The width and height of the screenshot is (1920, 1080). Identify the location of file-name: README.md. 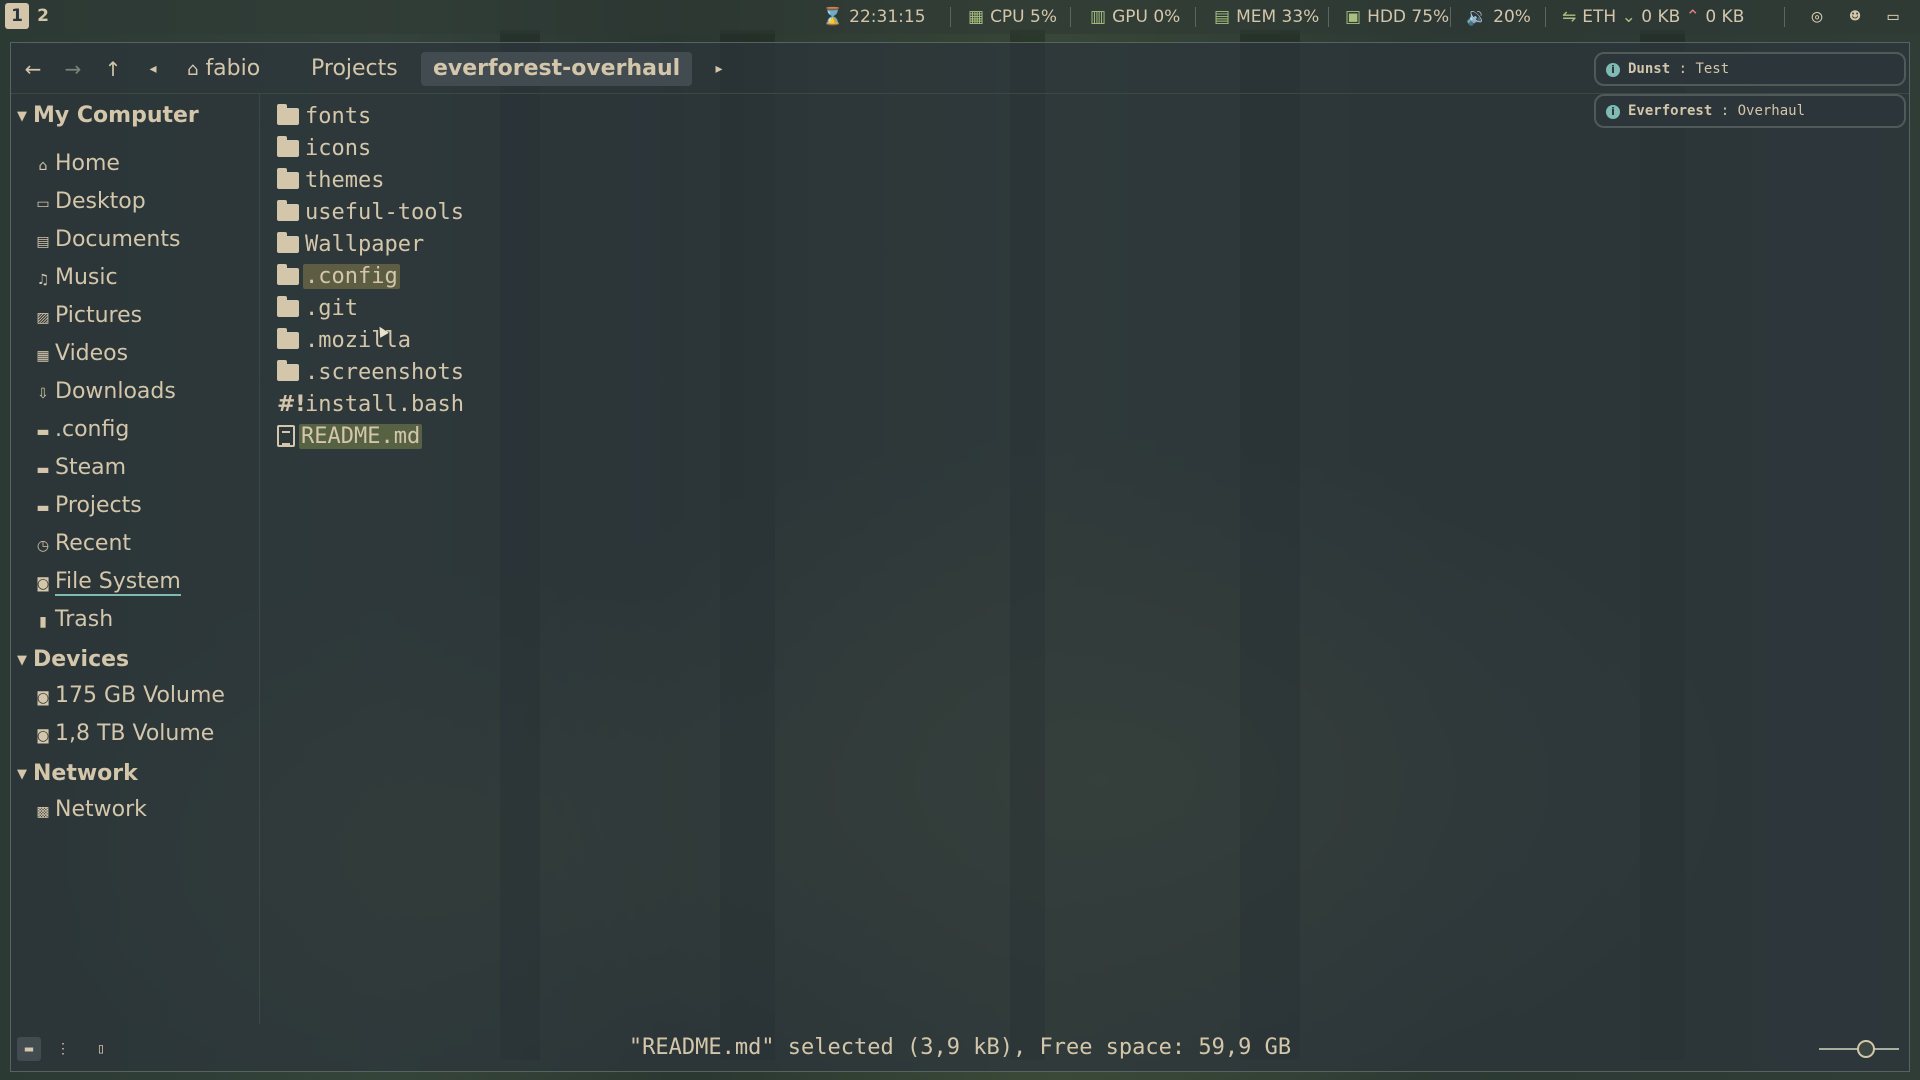
(361, 436).